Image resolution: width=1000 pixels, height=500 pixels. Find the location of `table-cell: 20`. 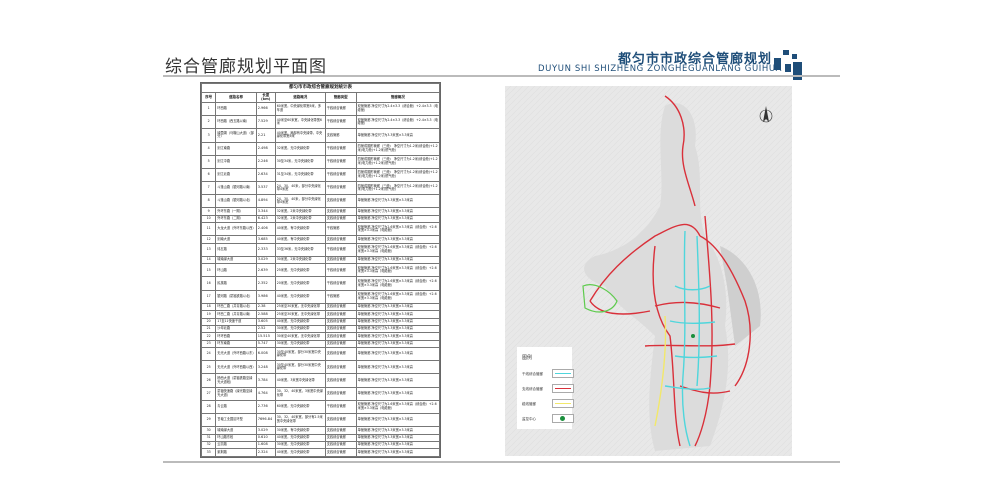

table-cell: 20 is located at coordinates (208, 321).